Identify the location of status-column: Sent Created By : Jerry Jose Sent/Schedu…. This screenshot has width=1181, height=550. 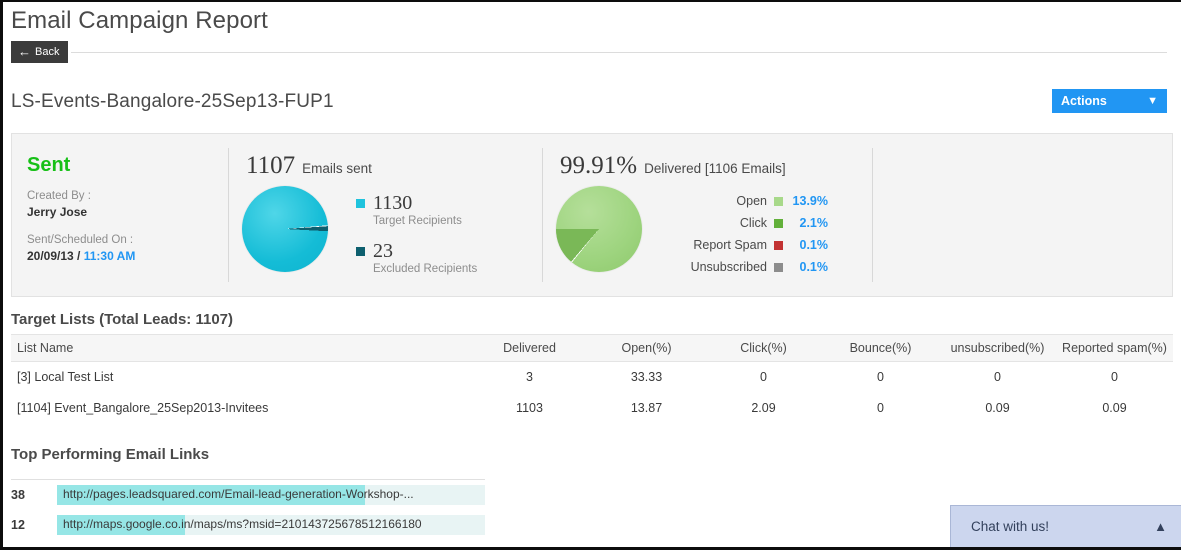
(120, 215).